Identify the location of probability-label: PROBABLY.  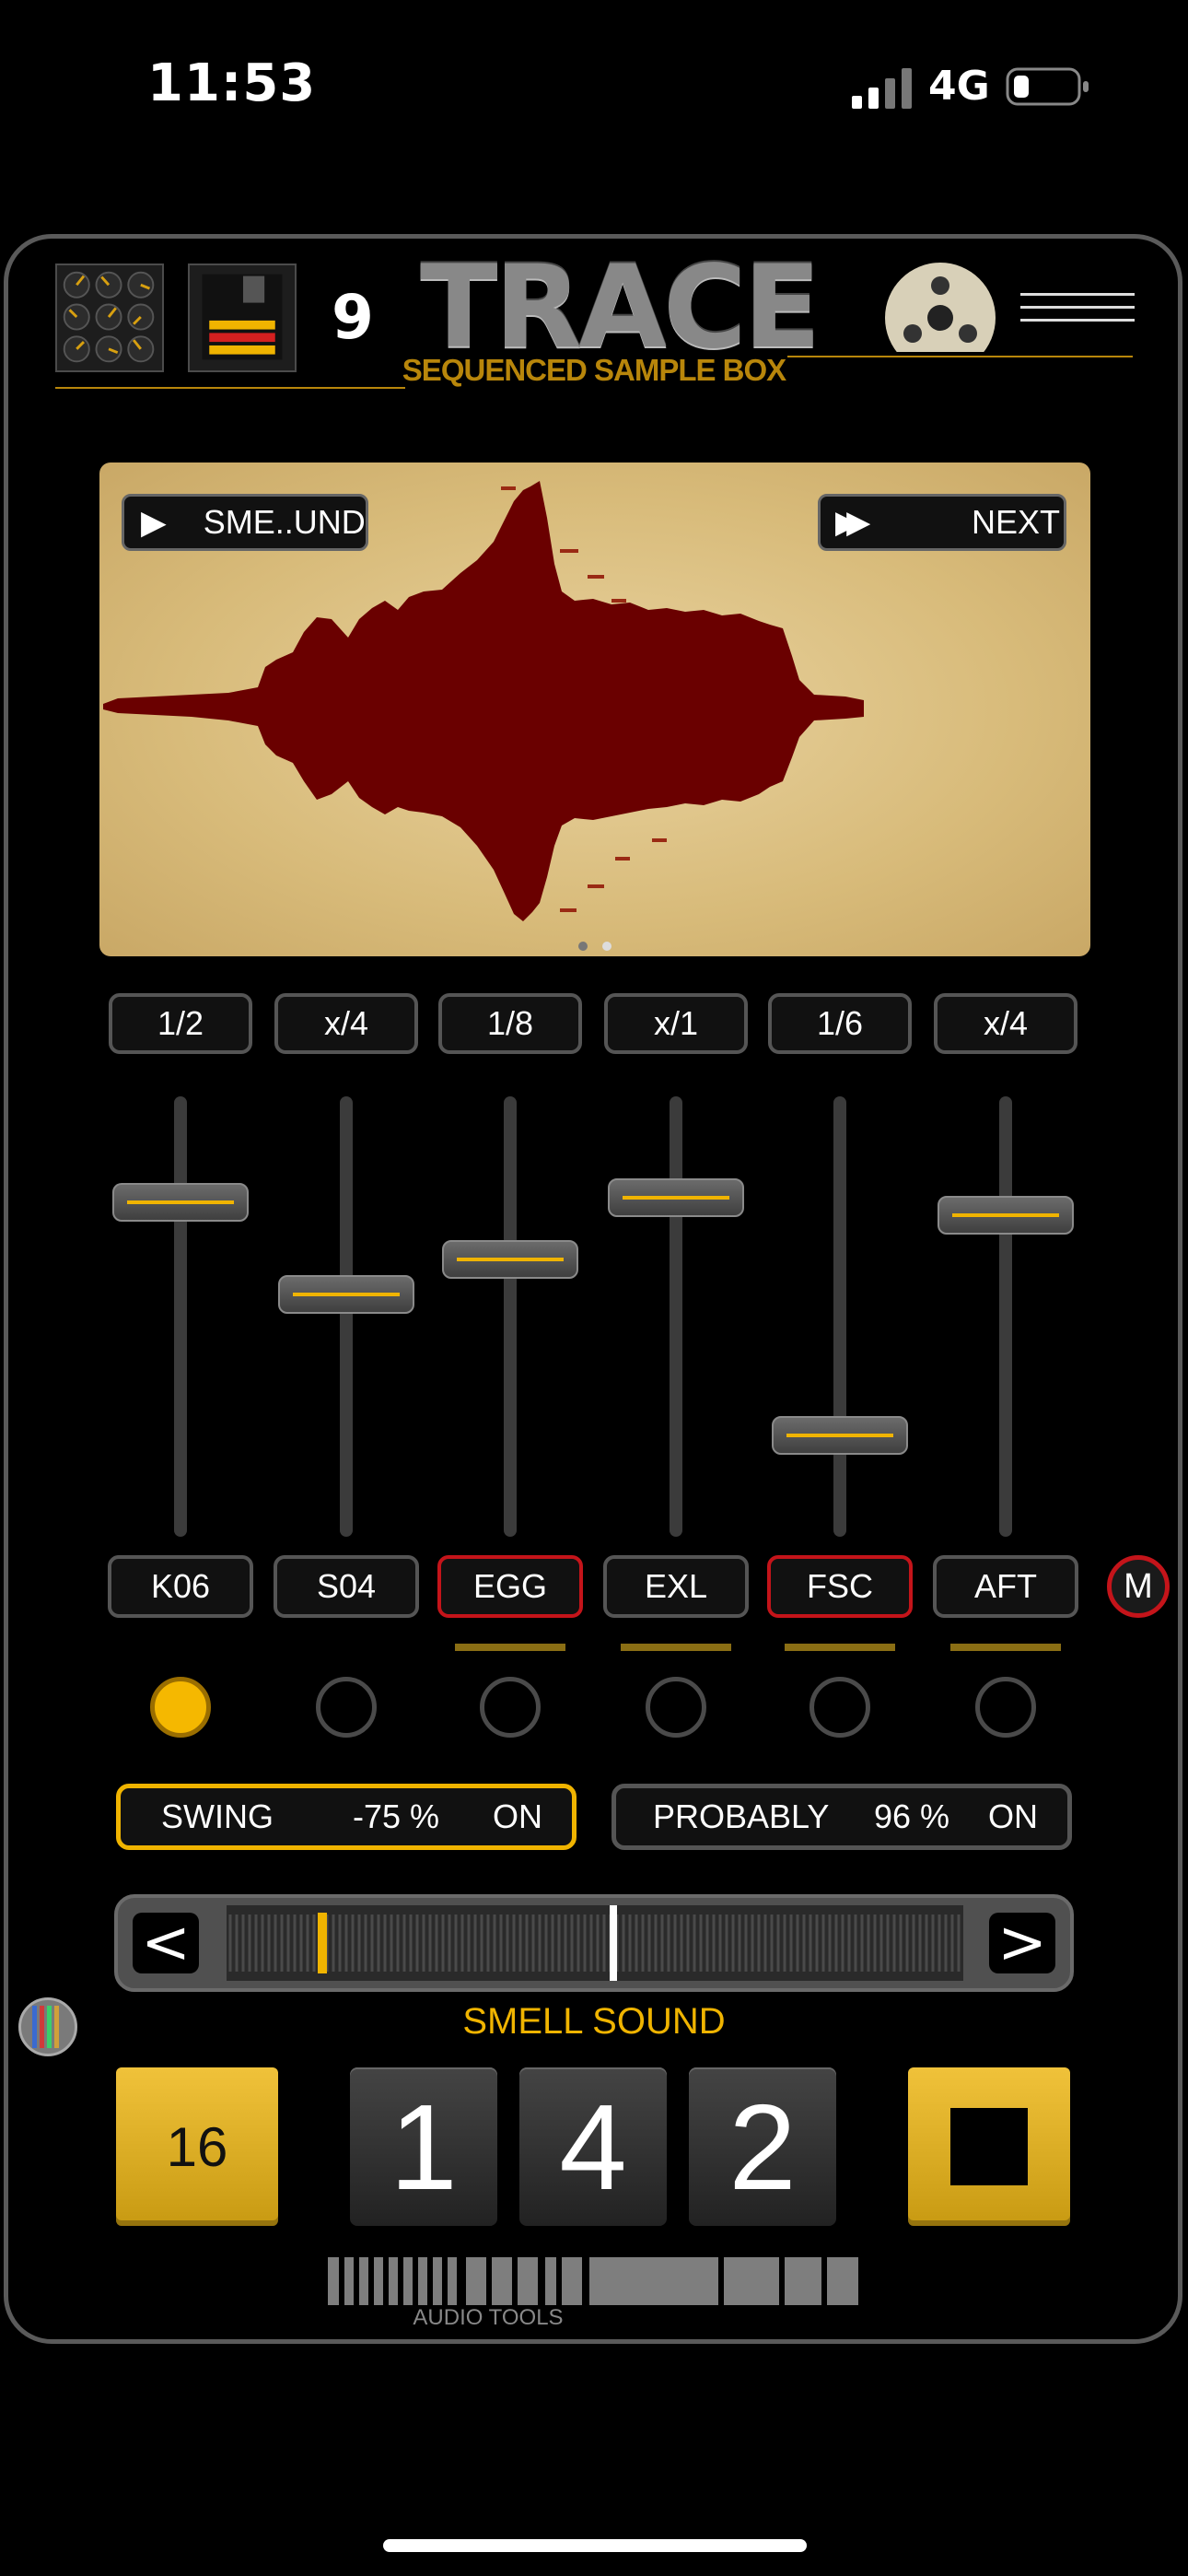
(741, 1816).